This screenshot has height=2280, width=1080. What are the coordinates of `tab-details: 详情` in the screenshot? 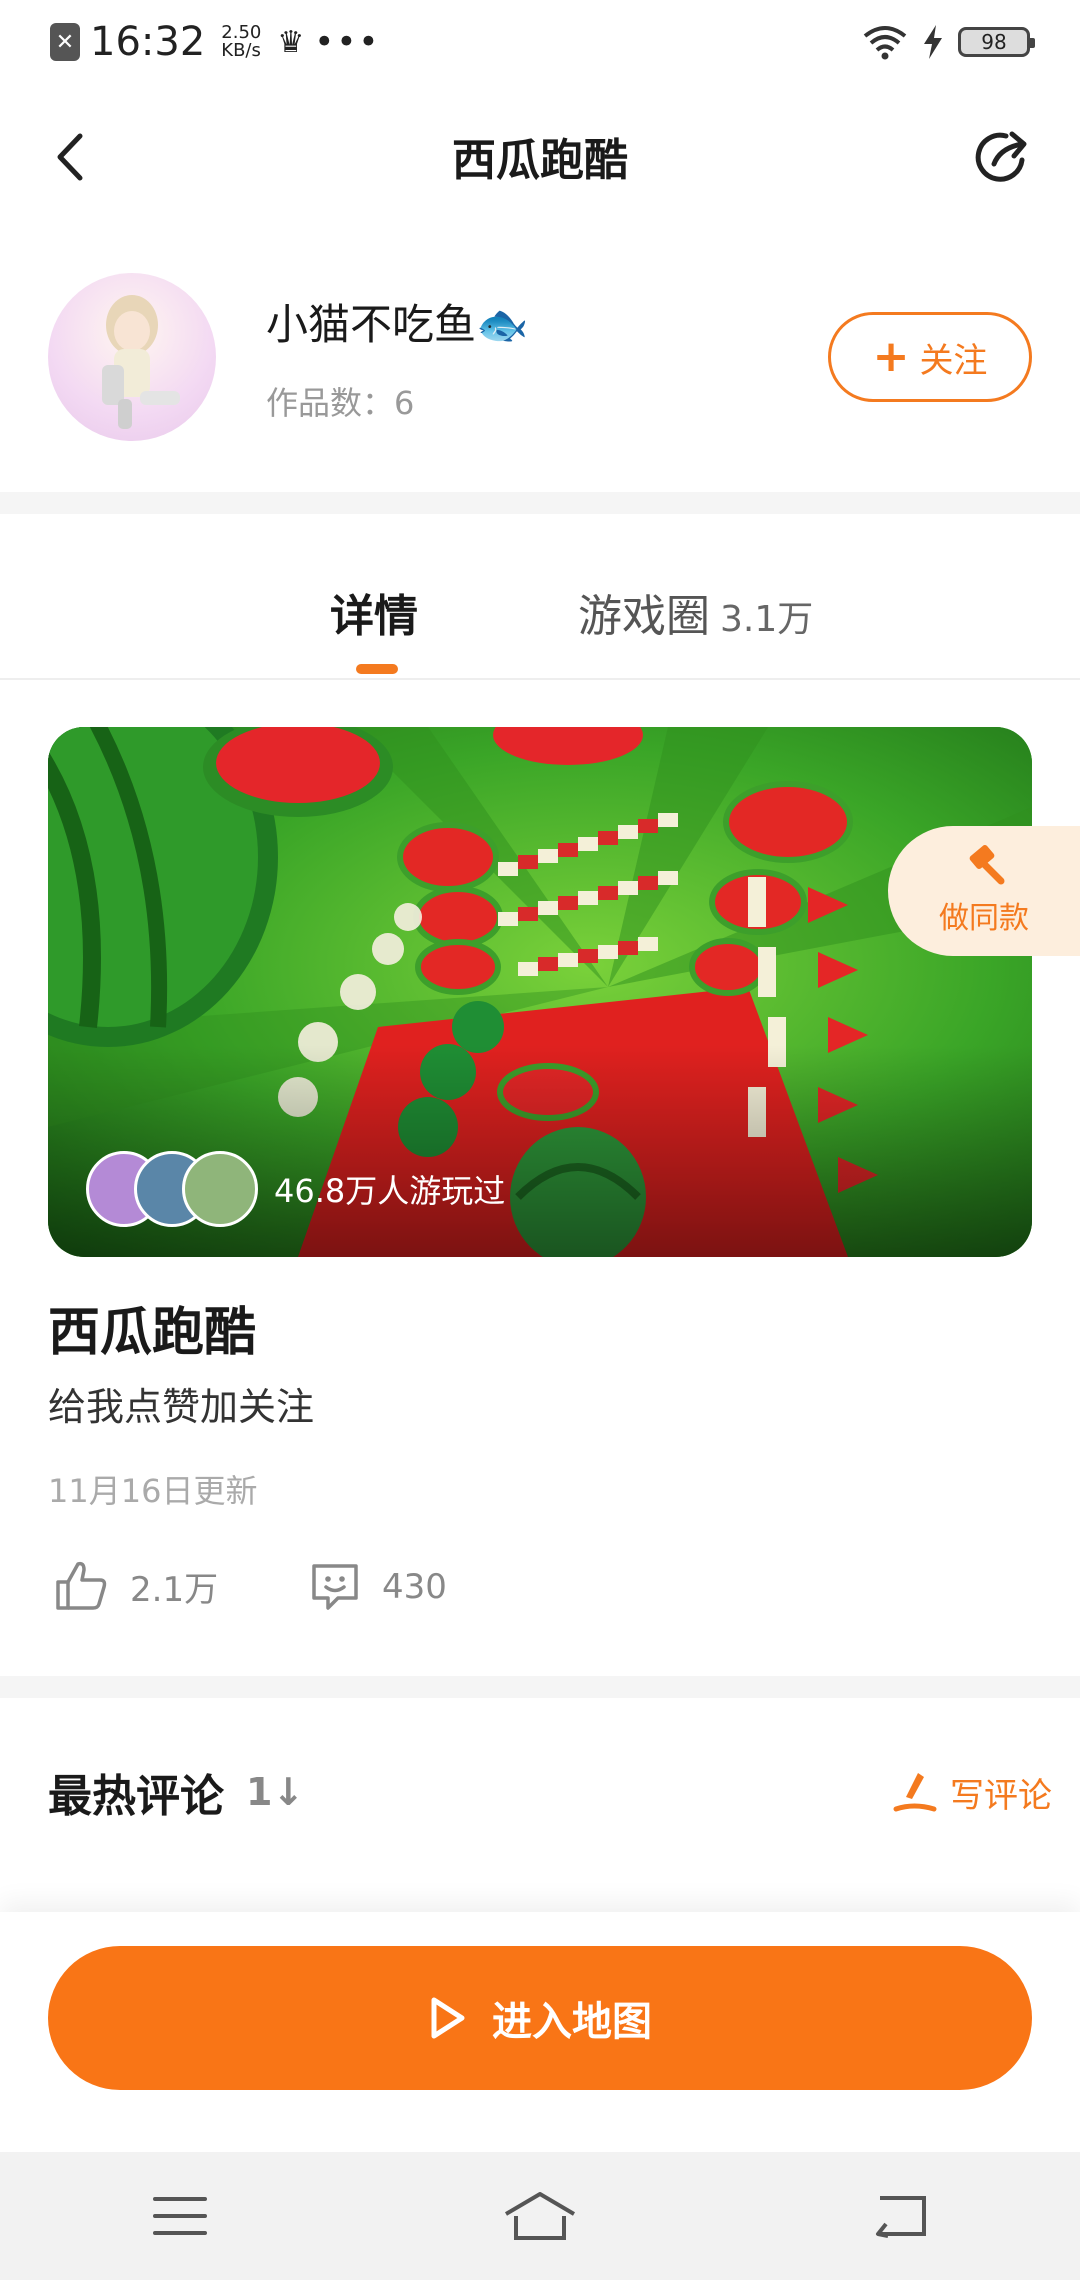 It's located at (374, 612).